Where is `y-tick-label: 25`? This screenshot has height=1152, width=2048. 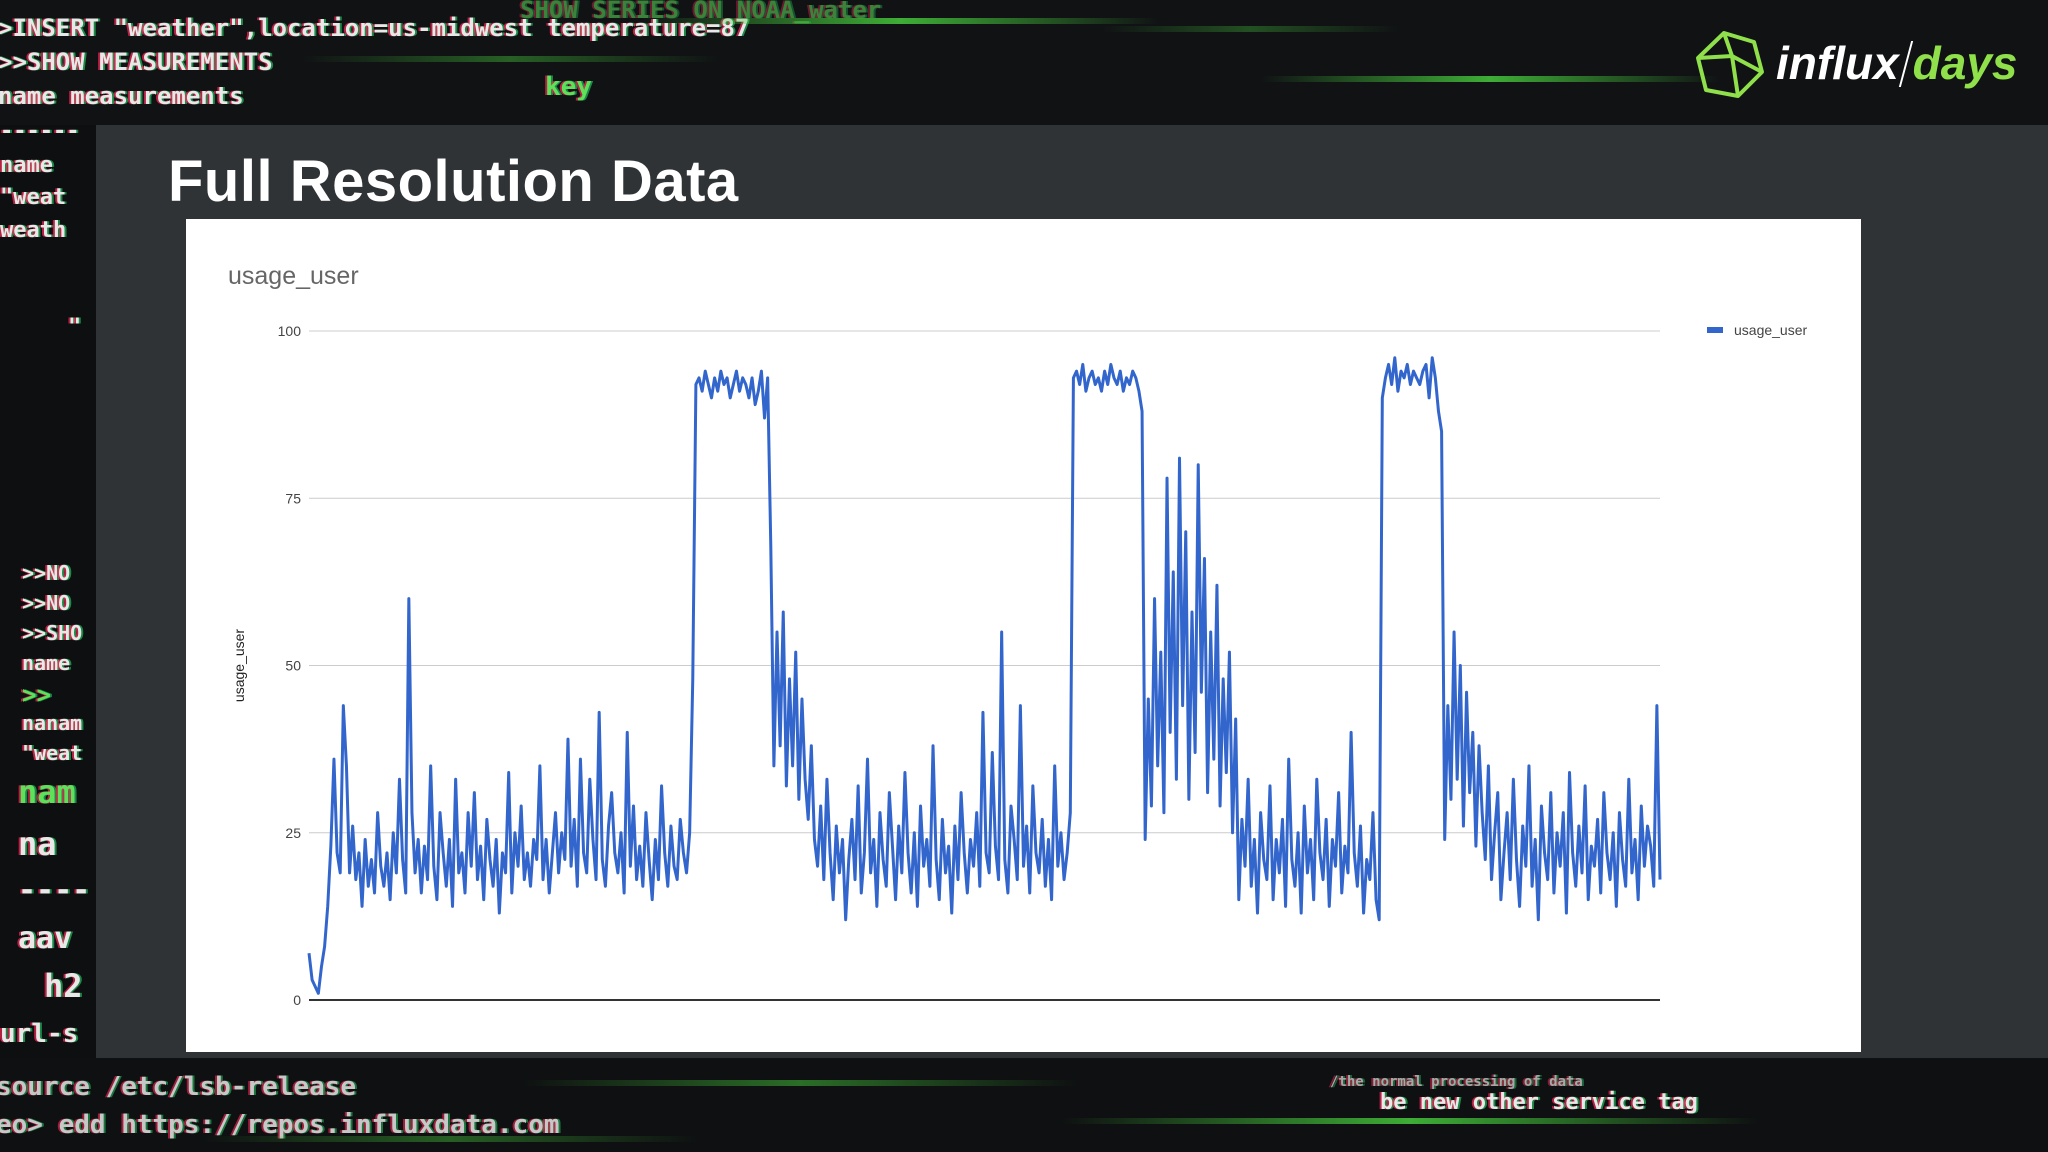 y-tick-label: 25 is located at coordinates (293, 833).